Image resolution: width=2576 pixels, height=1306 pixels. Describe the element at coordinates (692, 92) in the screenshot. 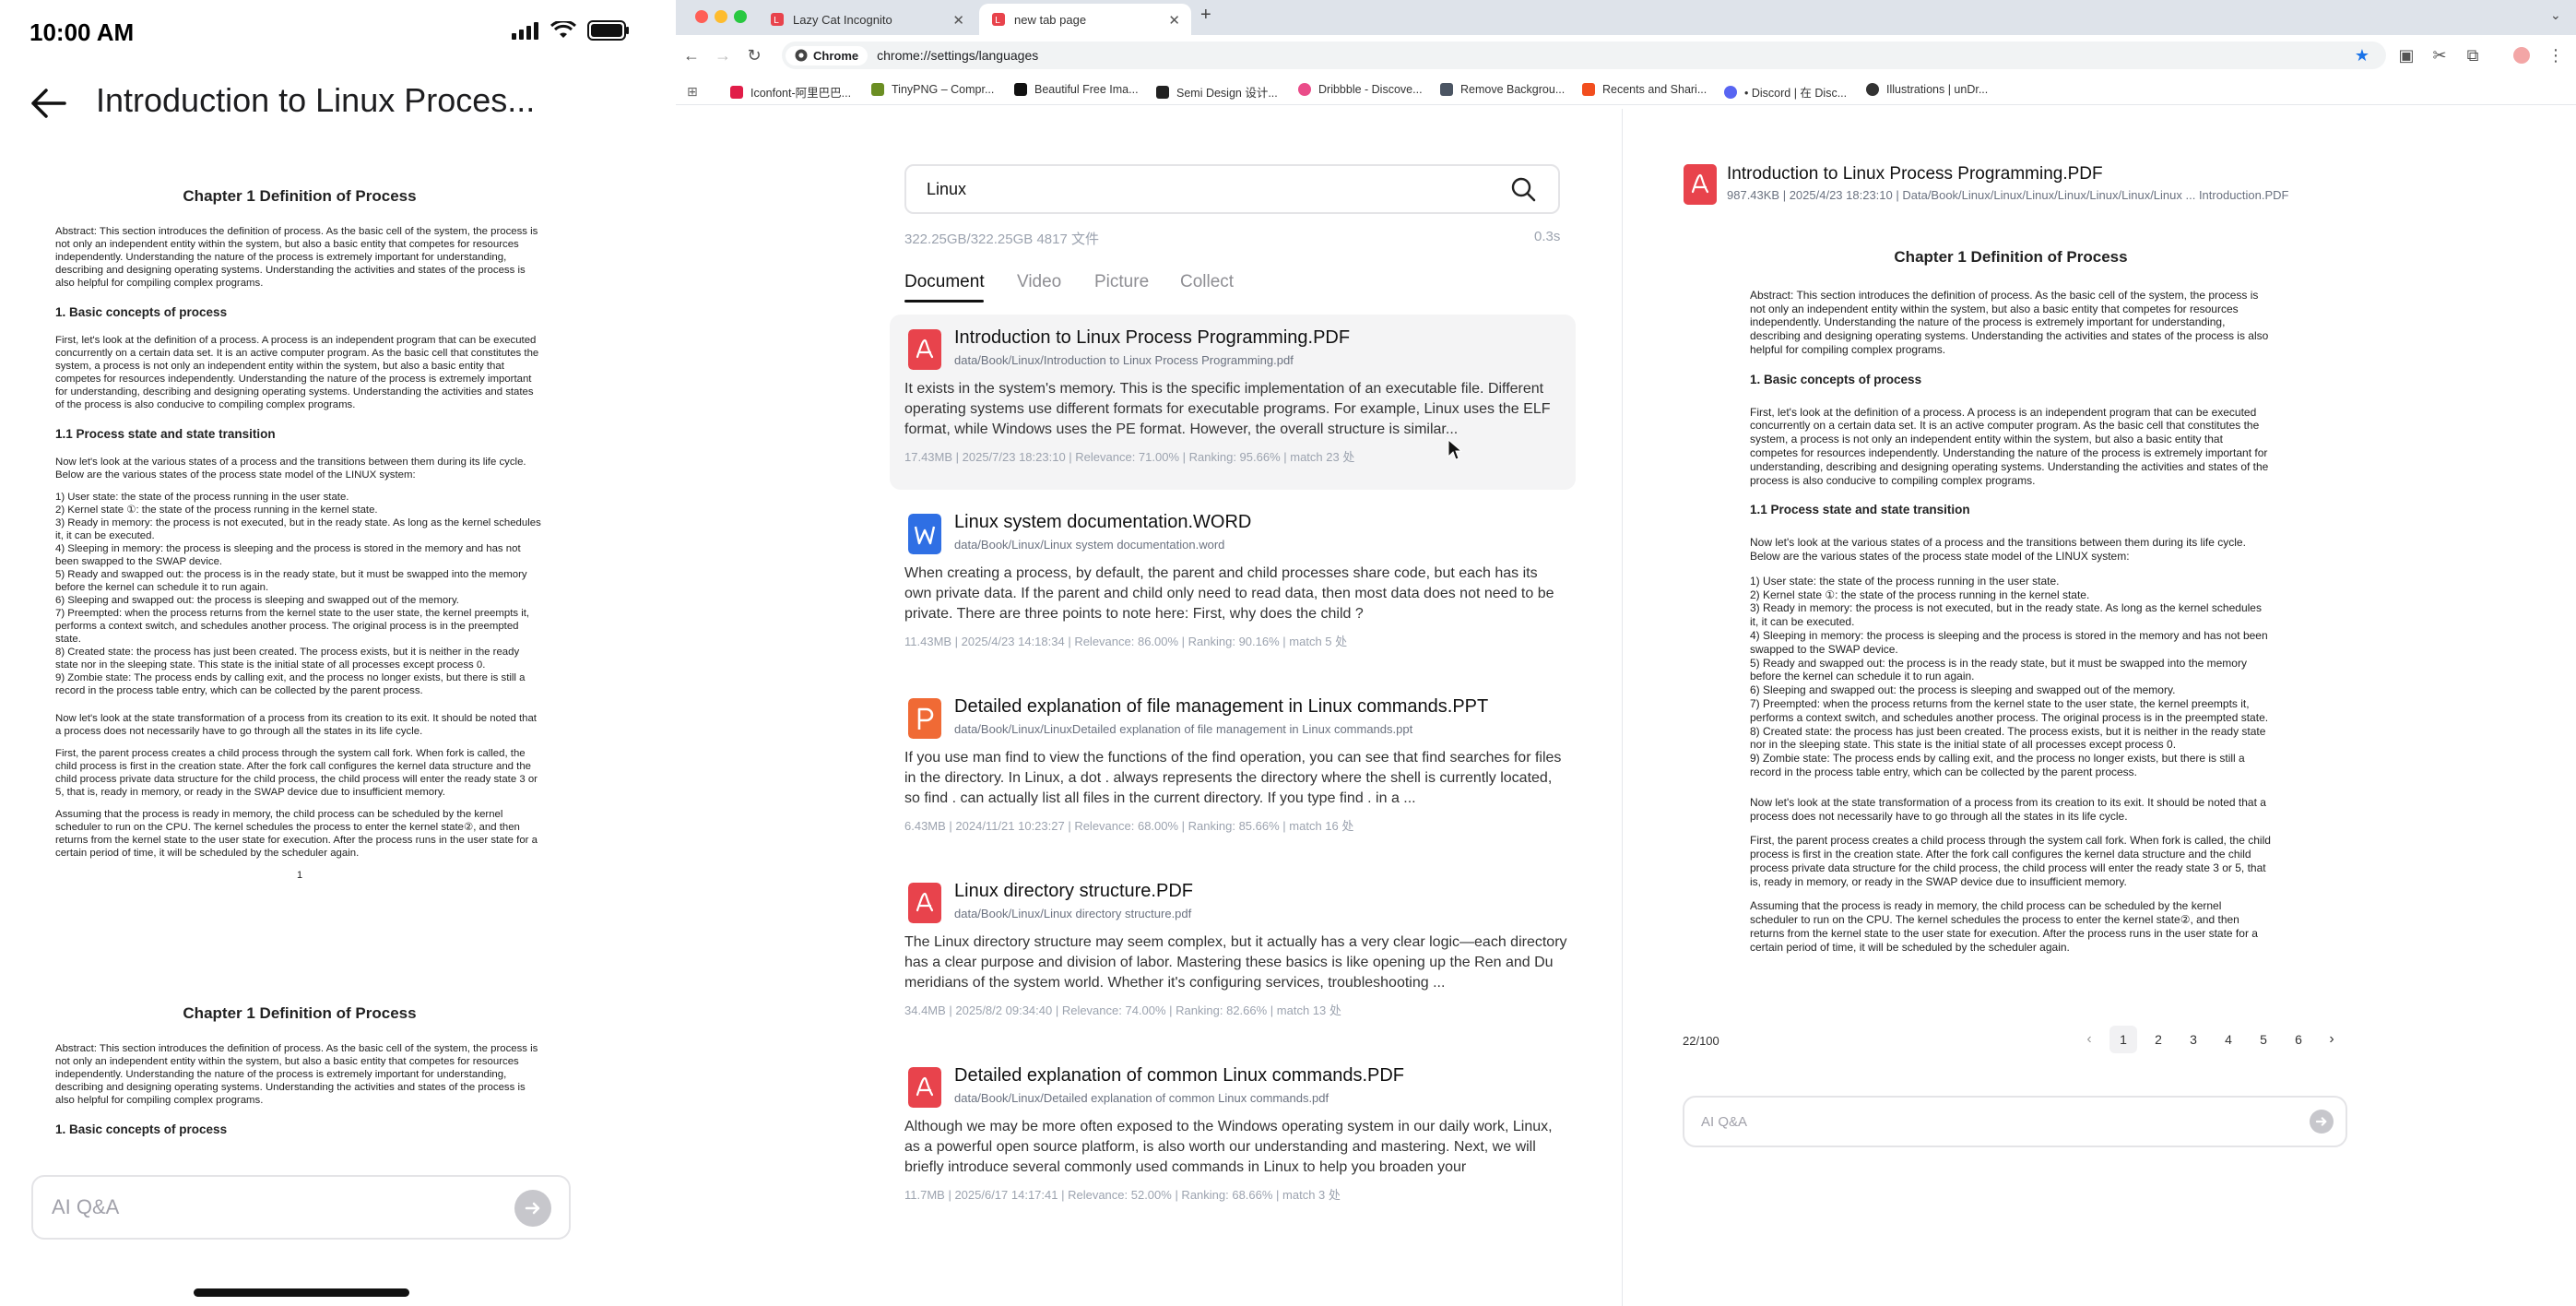

I see `apps-grid-icon: ⊞` at that location.